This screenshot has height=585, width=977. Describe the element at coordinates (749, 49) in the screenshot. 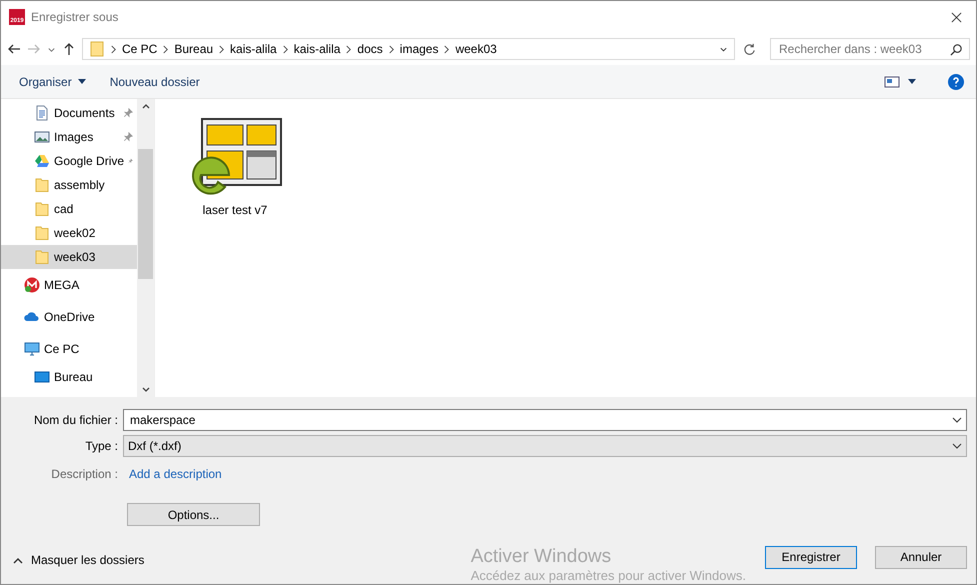

I see `refresh-icon` at that location.